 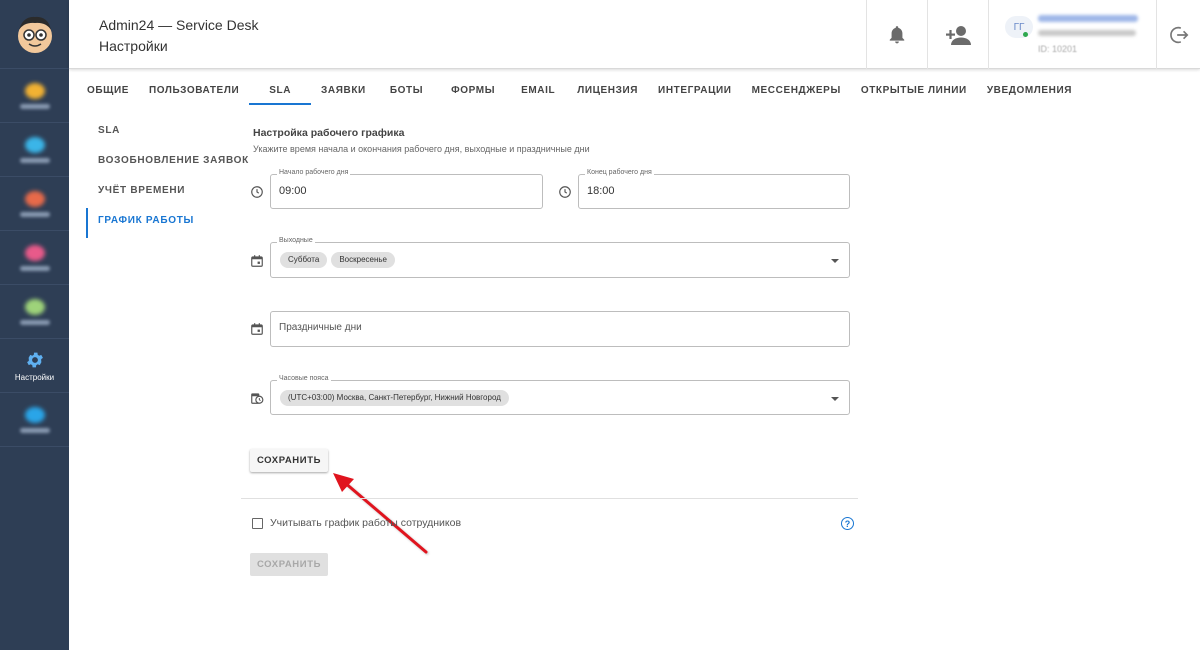 I want to click on notifications-button, so click(x=896, y=34).